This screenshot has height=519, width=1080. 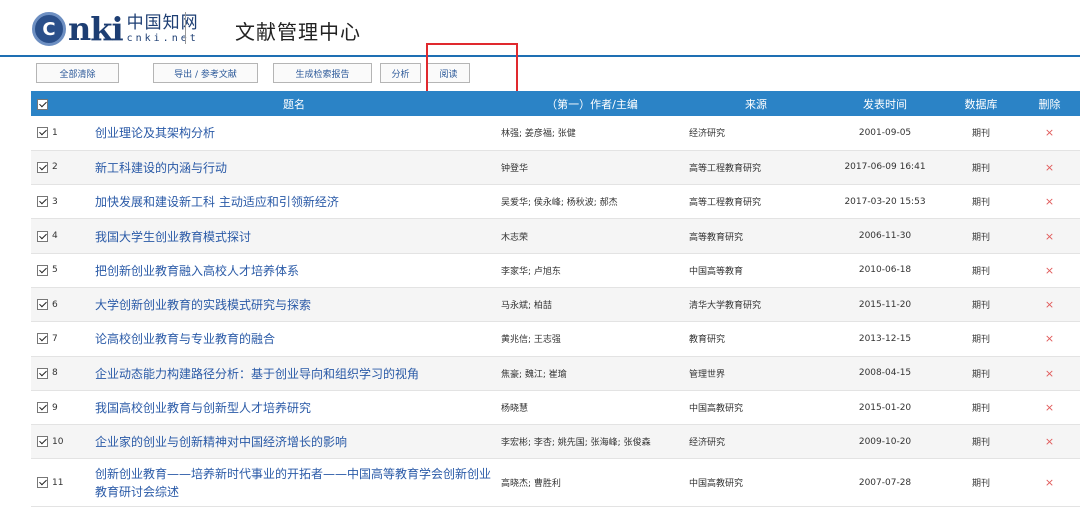 I want to click on row-title-link: 企业动态能力构建路径分析：基于创业导向和组织学习的视角, so click(x=294, y=373).